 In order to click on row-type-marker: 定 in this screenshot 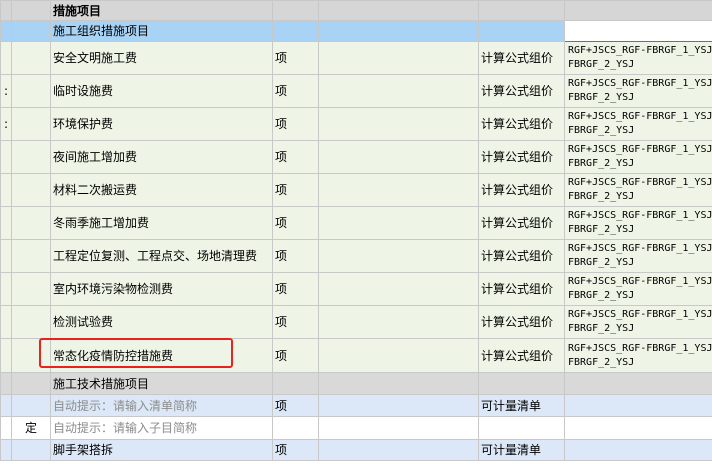, I will do `click(31, 428)`.